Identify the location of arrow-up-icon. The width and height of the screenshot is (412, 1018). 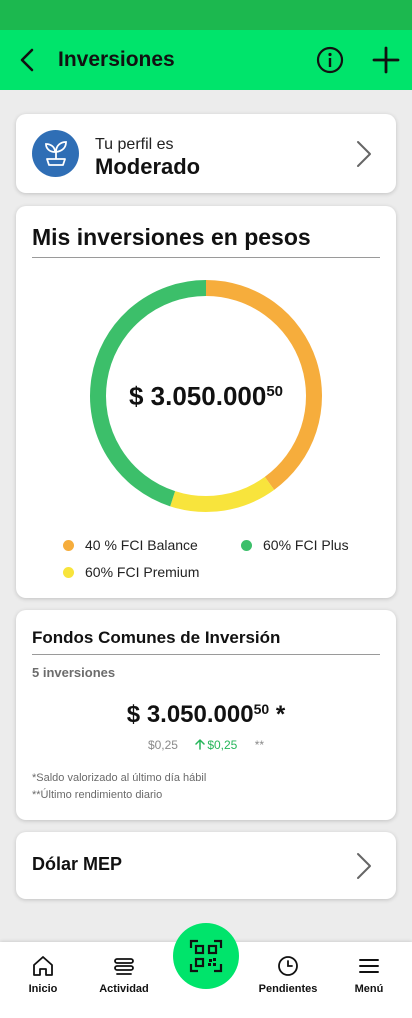
(200, 744).